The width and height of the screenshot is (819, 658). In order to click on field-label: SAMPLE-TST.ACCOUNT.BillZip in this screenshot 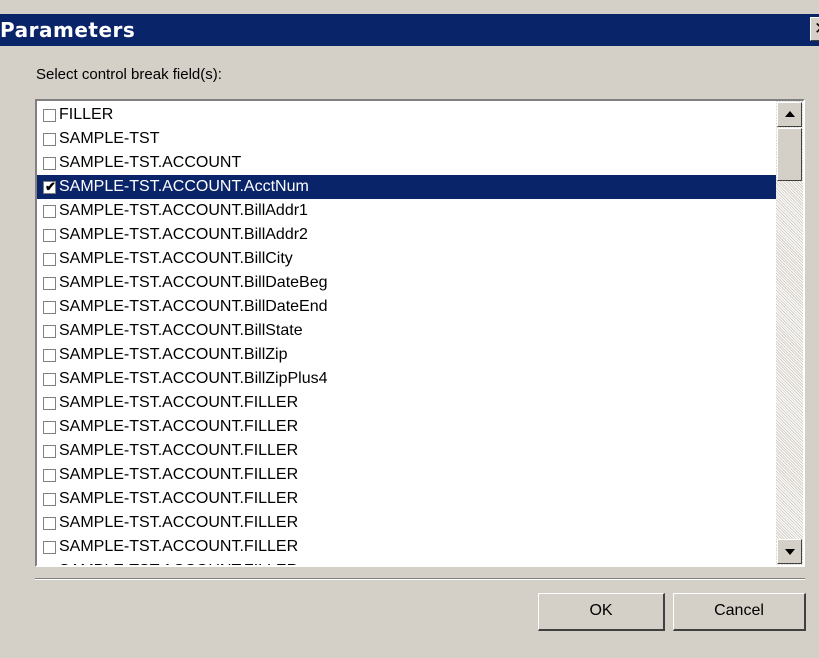, I will do `click(173, 354)`.